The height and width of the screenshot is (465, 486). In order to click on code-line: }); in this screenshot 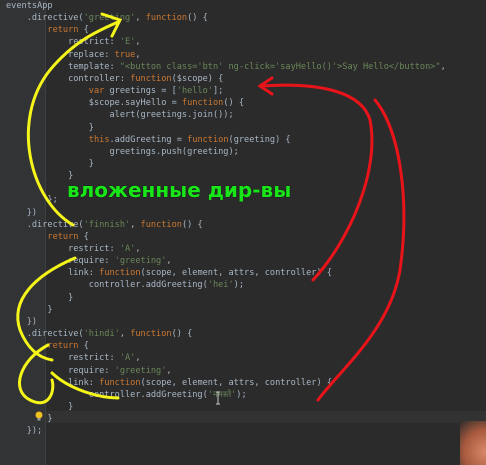, I will do `click(24, 431)`.